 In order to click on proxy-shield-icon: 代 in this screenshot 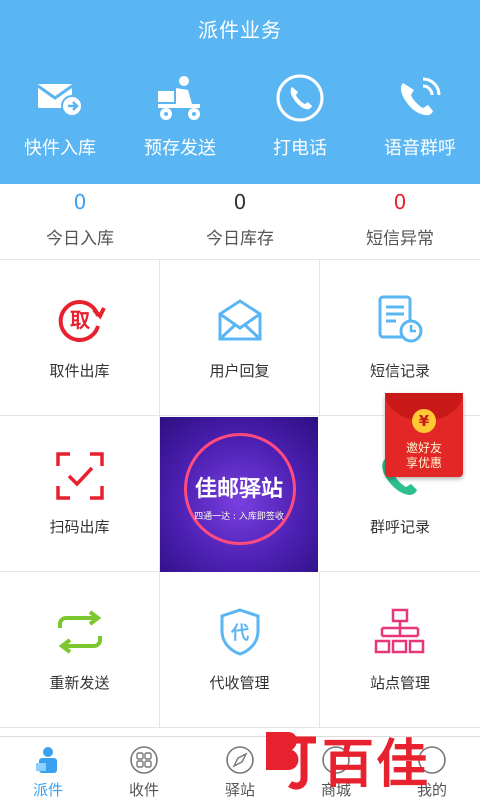, I will do `click(240, 632)`.